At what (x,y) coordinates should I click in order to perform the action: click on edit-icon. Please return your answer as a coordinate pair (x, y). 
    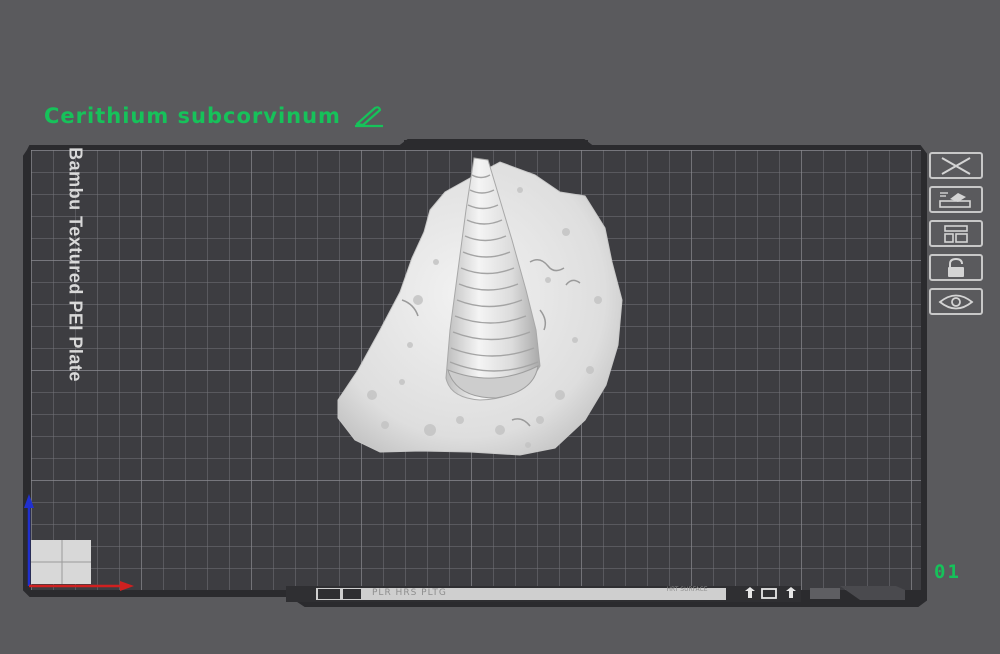
    Looking at the image, I should click on (368, 116).